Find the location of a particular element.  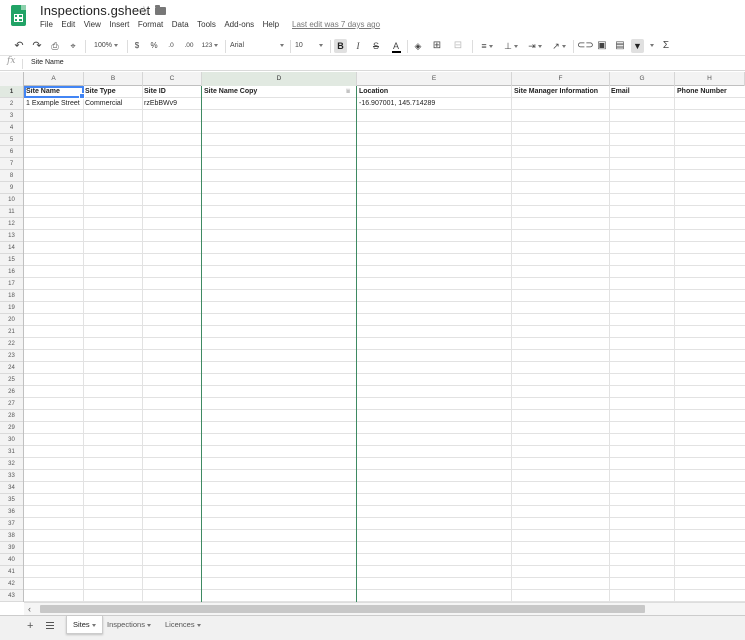

row-header: 17 is located at coordinates (11, 284).